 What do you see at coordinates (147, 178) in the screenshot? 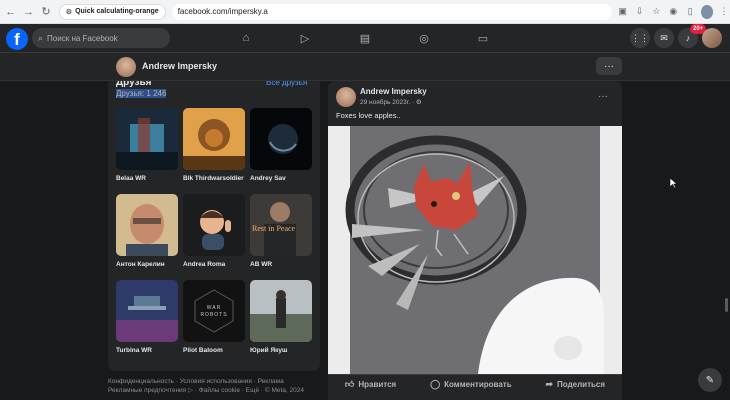
I see `friend-name: Belaa WR` at bounding box center [147, 178].